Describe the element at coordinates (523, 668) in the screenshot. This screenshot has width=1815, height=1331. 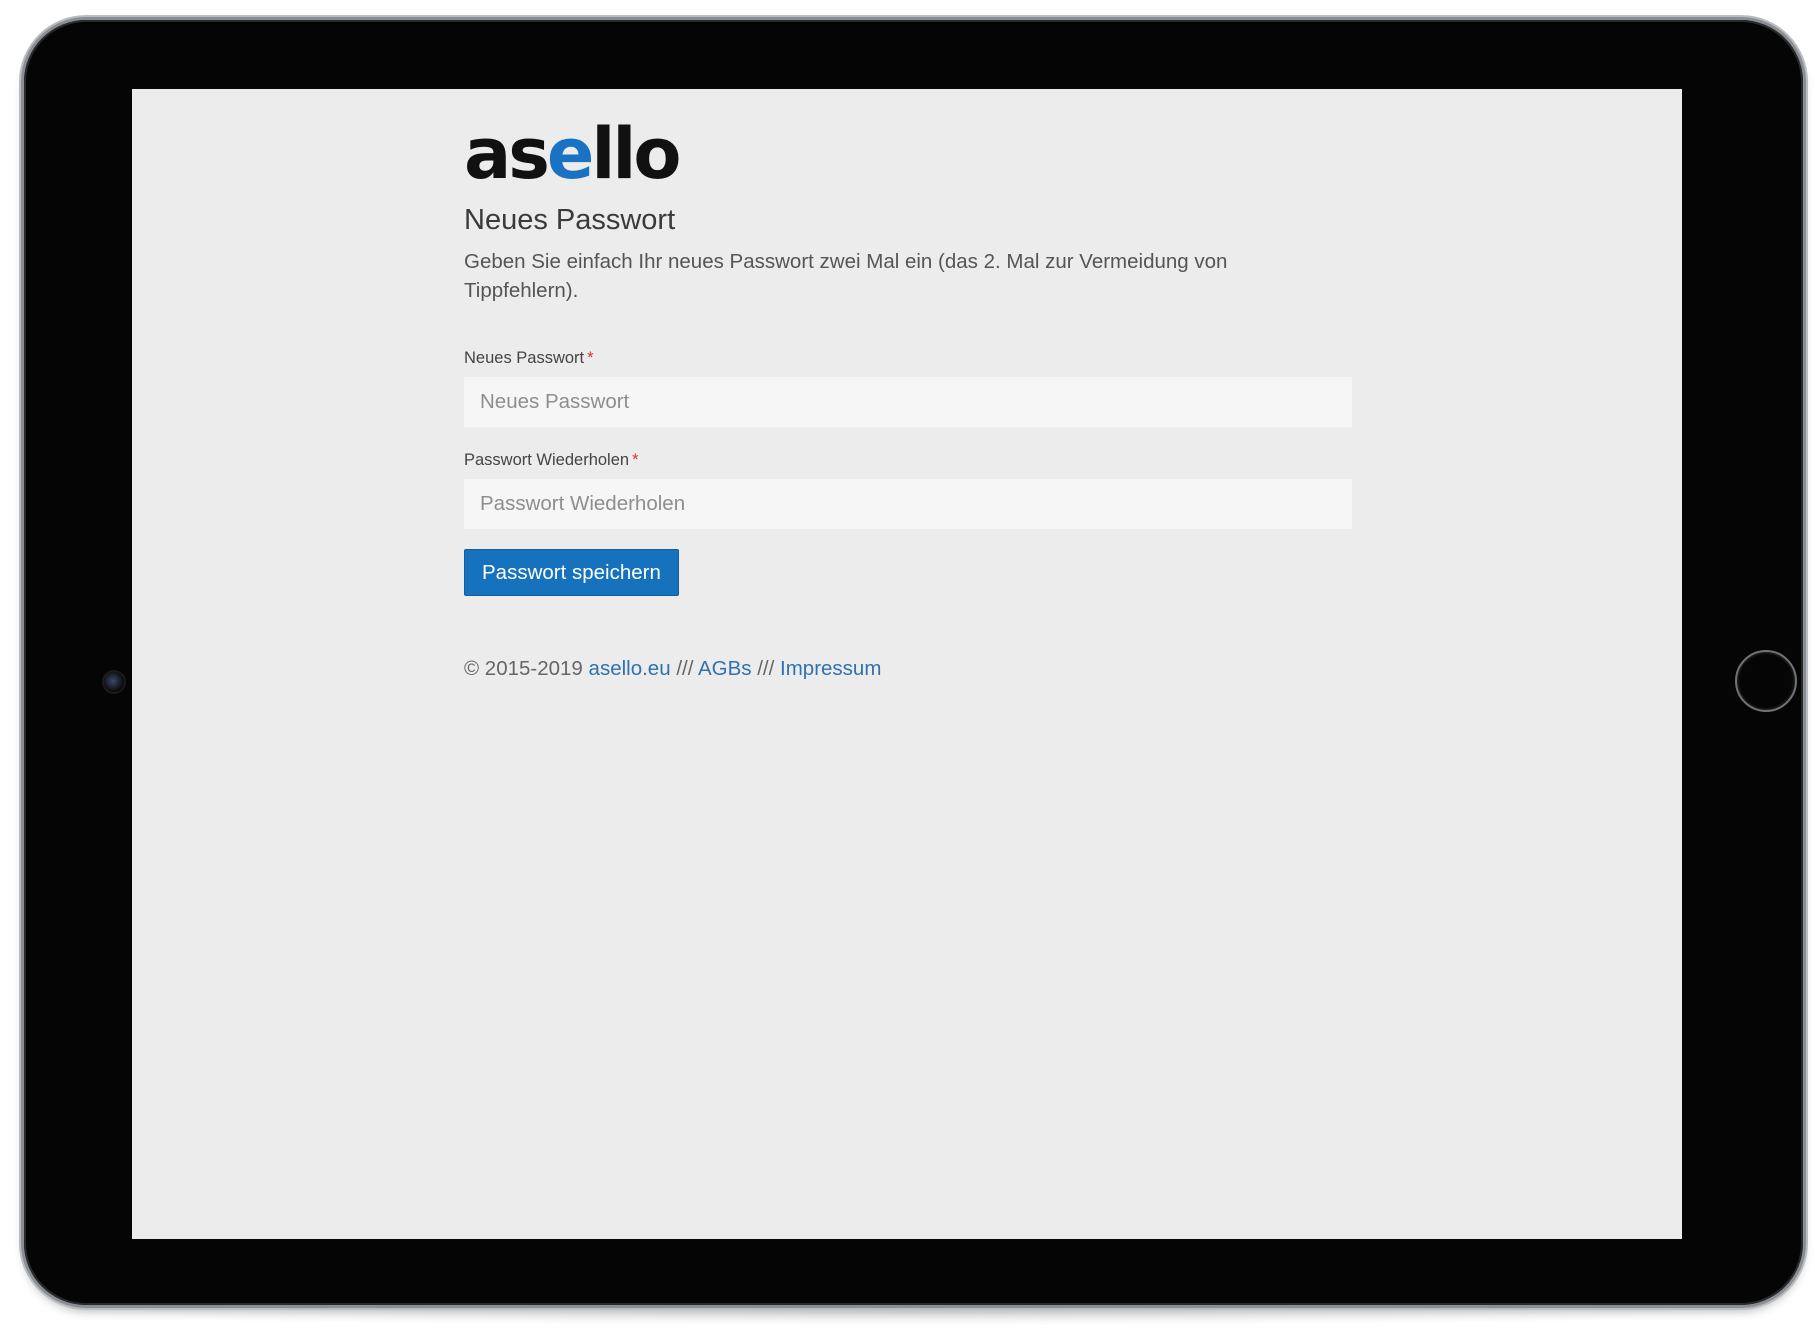
I see `copyright-text: © 2015-2019` at that location.